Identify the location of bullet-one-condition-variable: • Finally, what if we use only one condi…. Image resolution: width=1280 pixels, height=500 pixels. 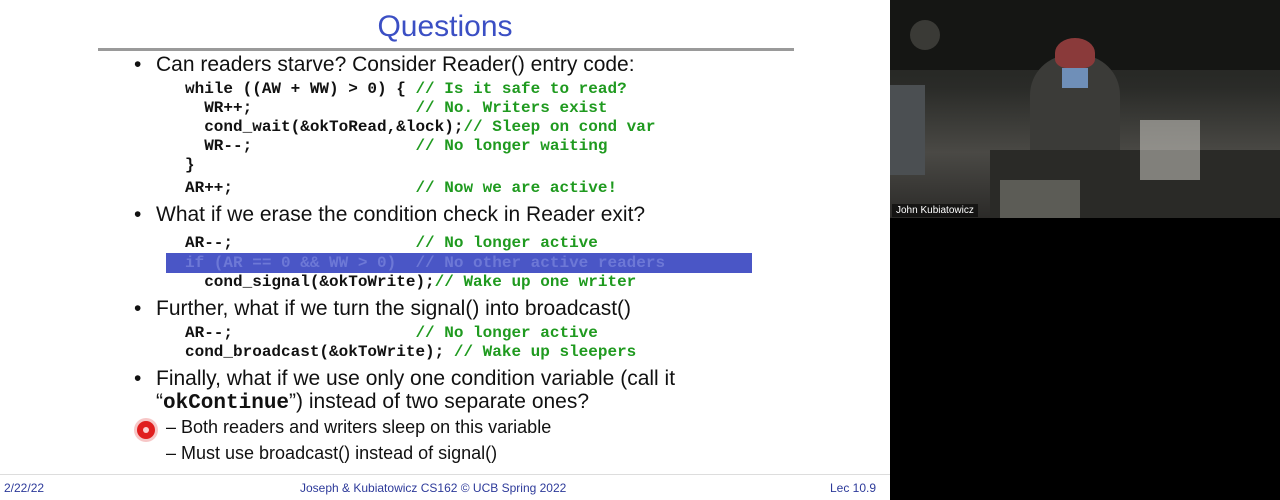
(405, 379).